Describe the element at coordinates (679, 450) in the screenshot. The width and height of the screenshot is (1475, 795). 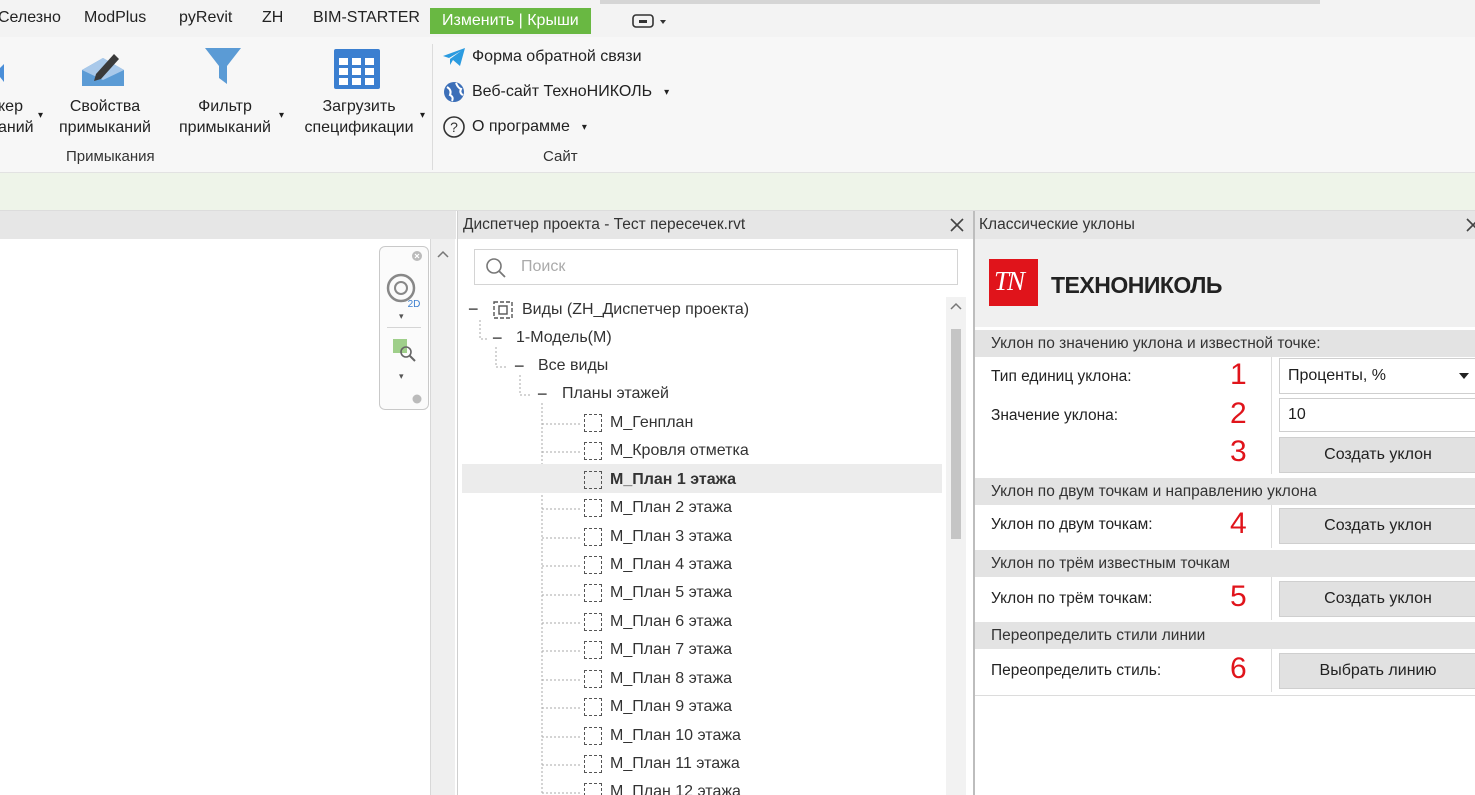
I see `tree-view-label: М_Кровля отметка` at that location.